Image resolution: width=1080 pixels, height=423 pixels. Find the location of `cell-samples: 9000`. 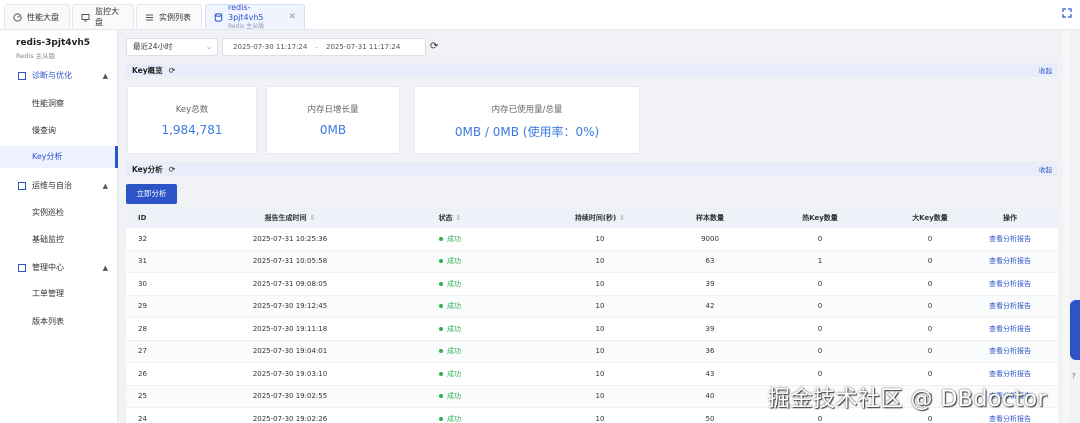

cell-samples: 9000 is located at coordinates (710, 238).